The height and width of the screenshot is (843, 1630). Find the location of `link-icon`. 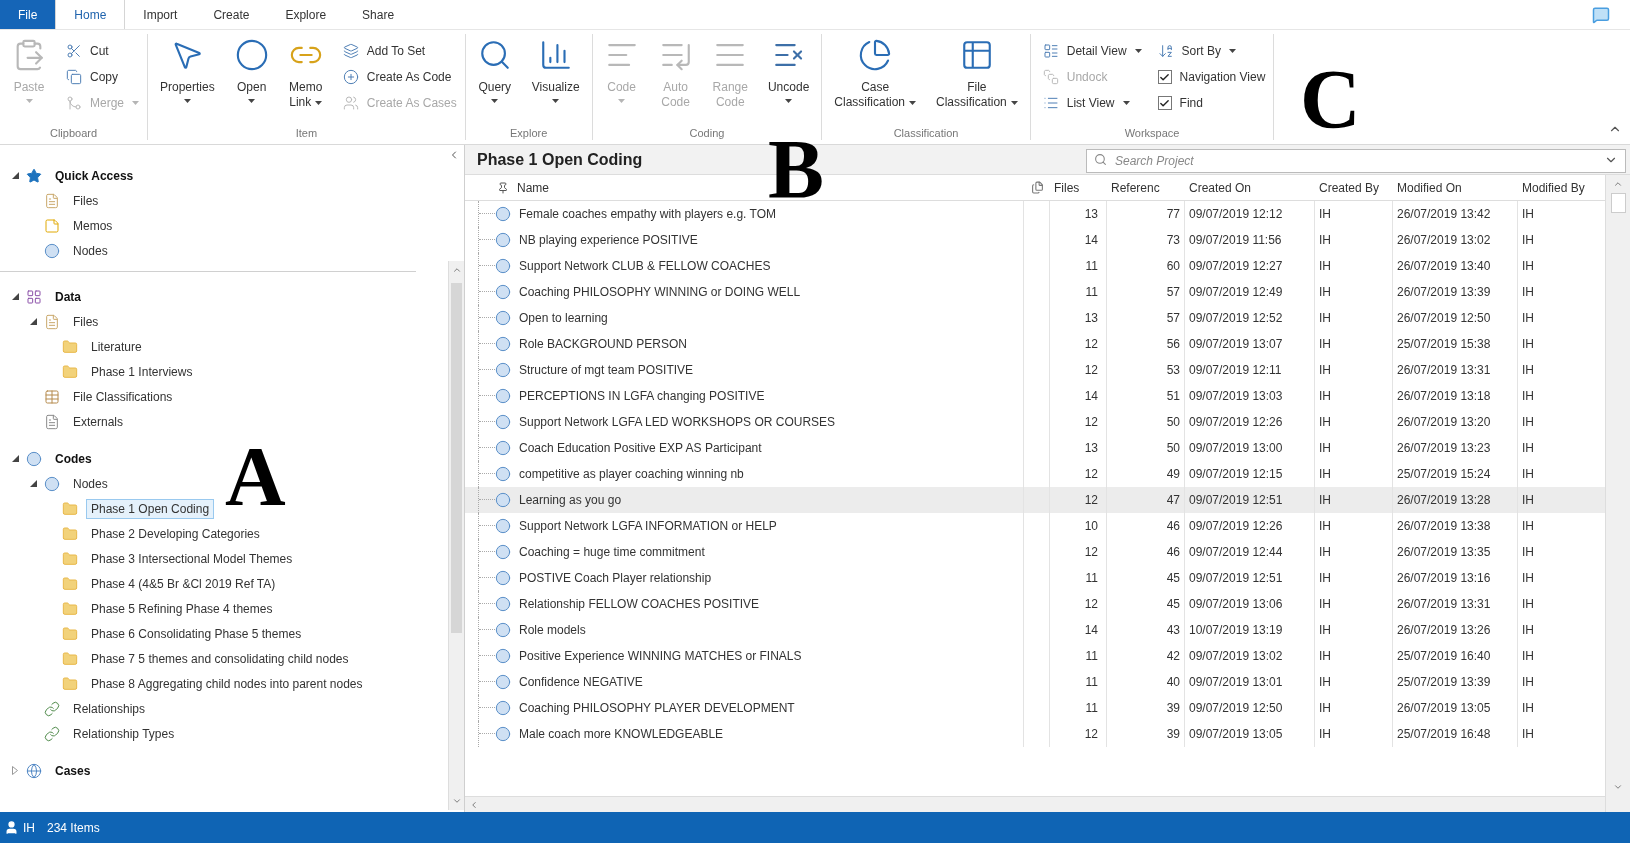

link-icon is located at coordinates (52, 733).